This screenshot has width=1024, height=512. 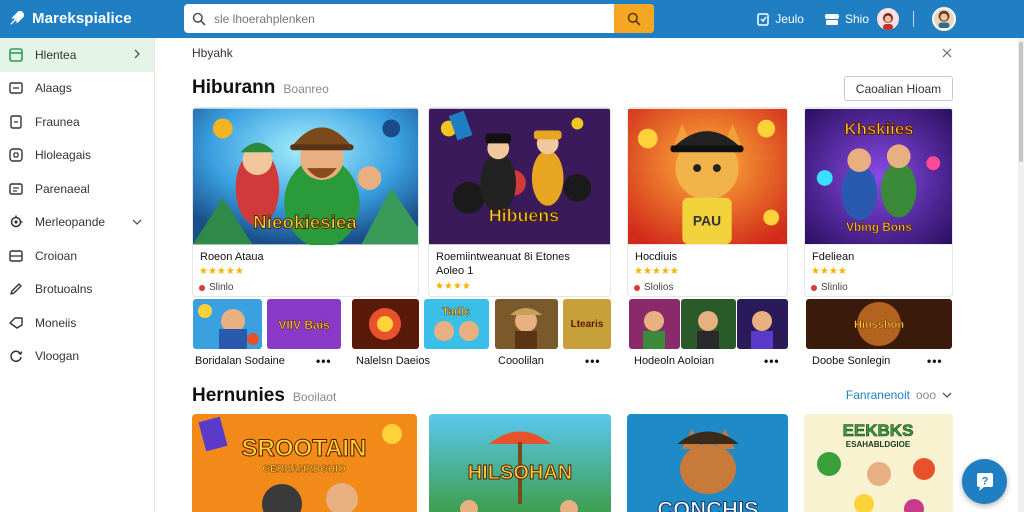 I want to click on game-art-title: Nieokiesiea, so click(x=305, y=222).